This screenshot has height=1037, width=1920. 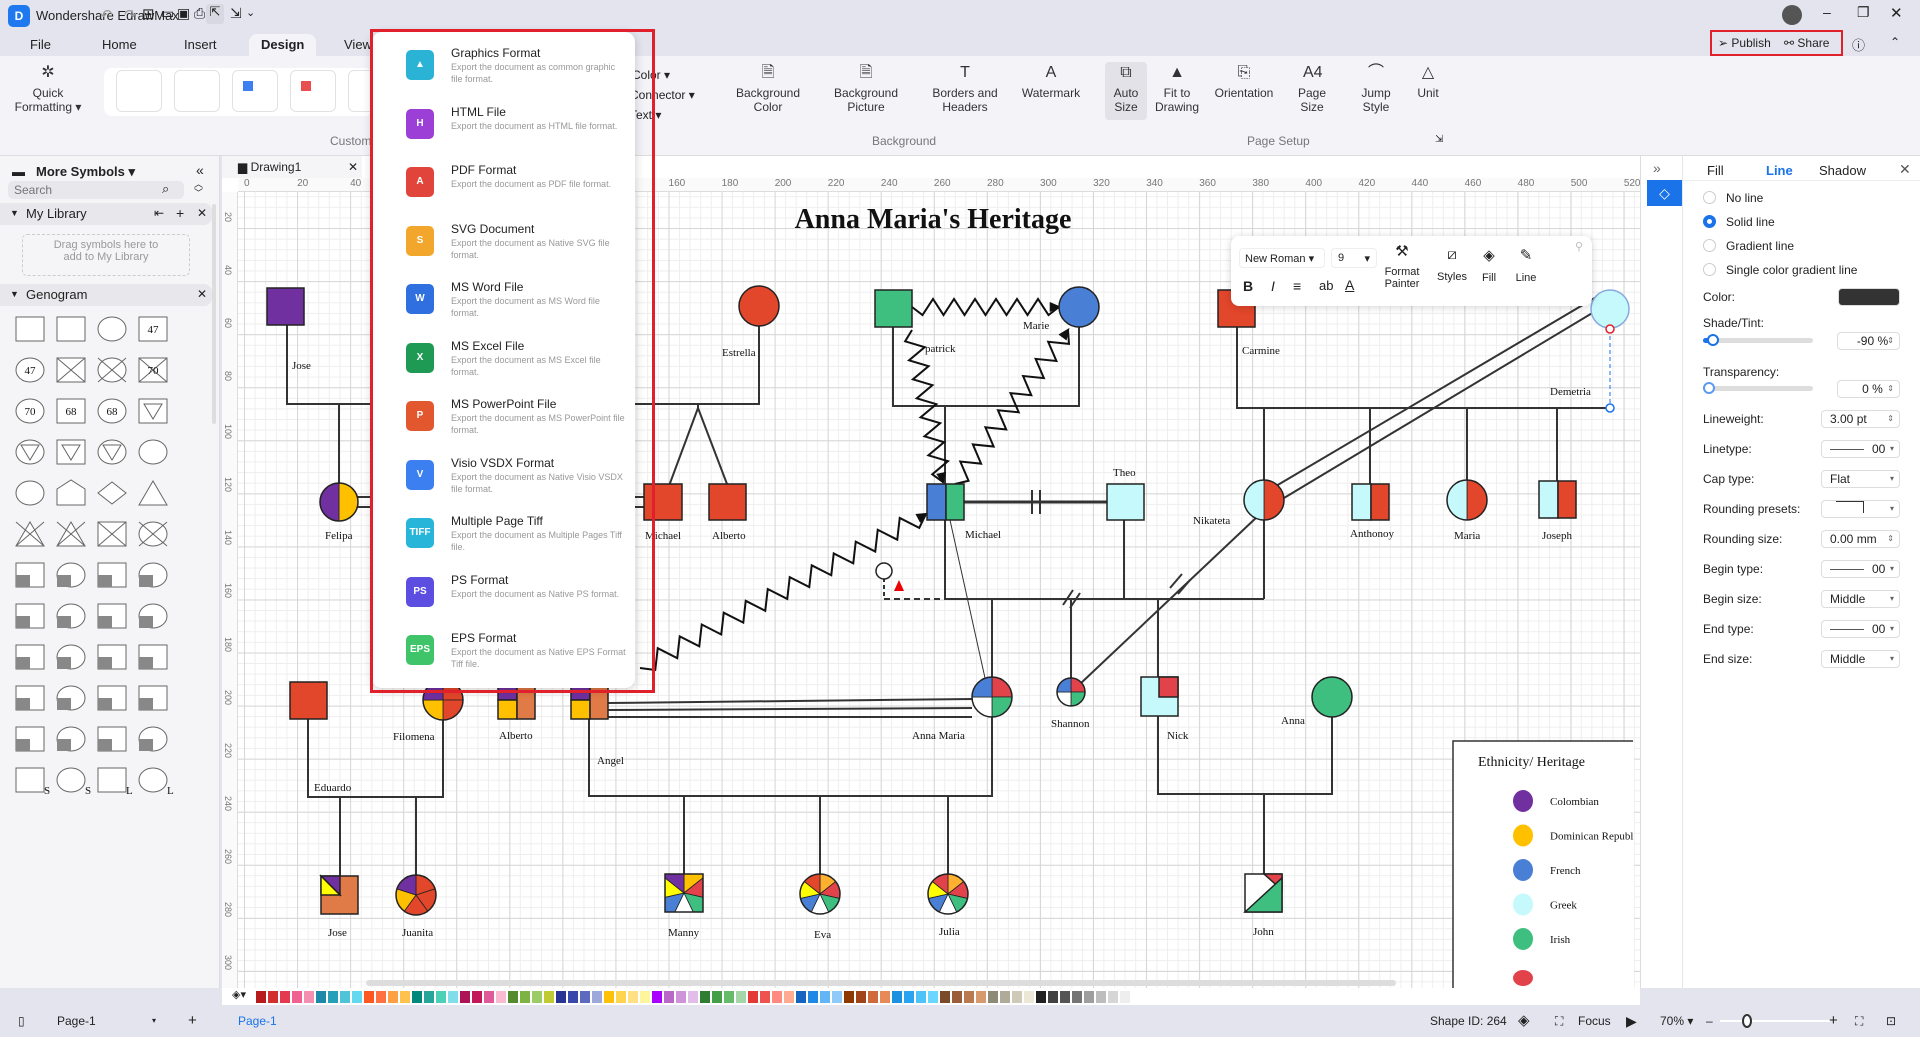 What do you see at coordinates (1833, 1021) in the screenshot?
I see `zoom-in-icon: +` at bounding box center [1833, 1021].